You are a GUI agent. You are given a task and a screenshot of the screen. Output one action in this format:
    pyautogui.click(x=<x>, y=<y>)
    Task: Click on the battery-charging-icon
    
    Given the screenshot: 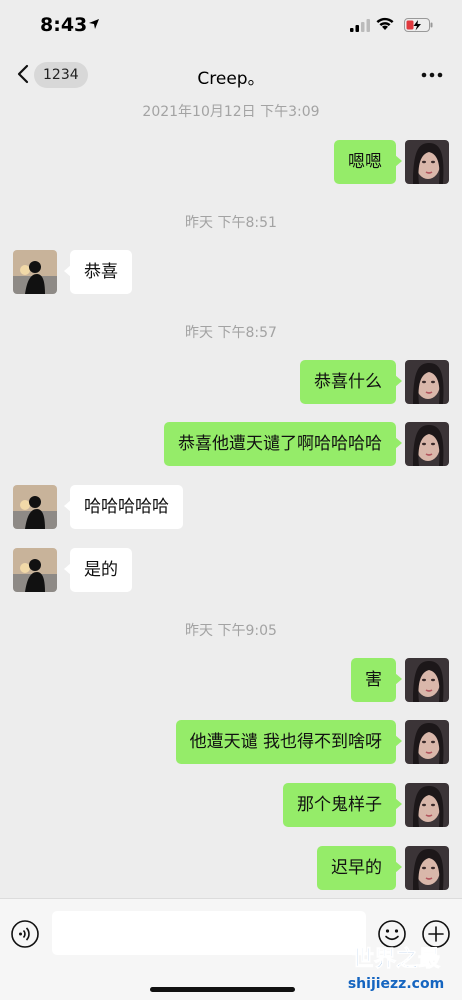 What is the action you would take?
    pyautogui.click(x=418, y=25)
    